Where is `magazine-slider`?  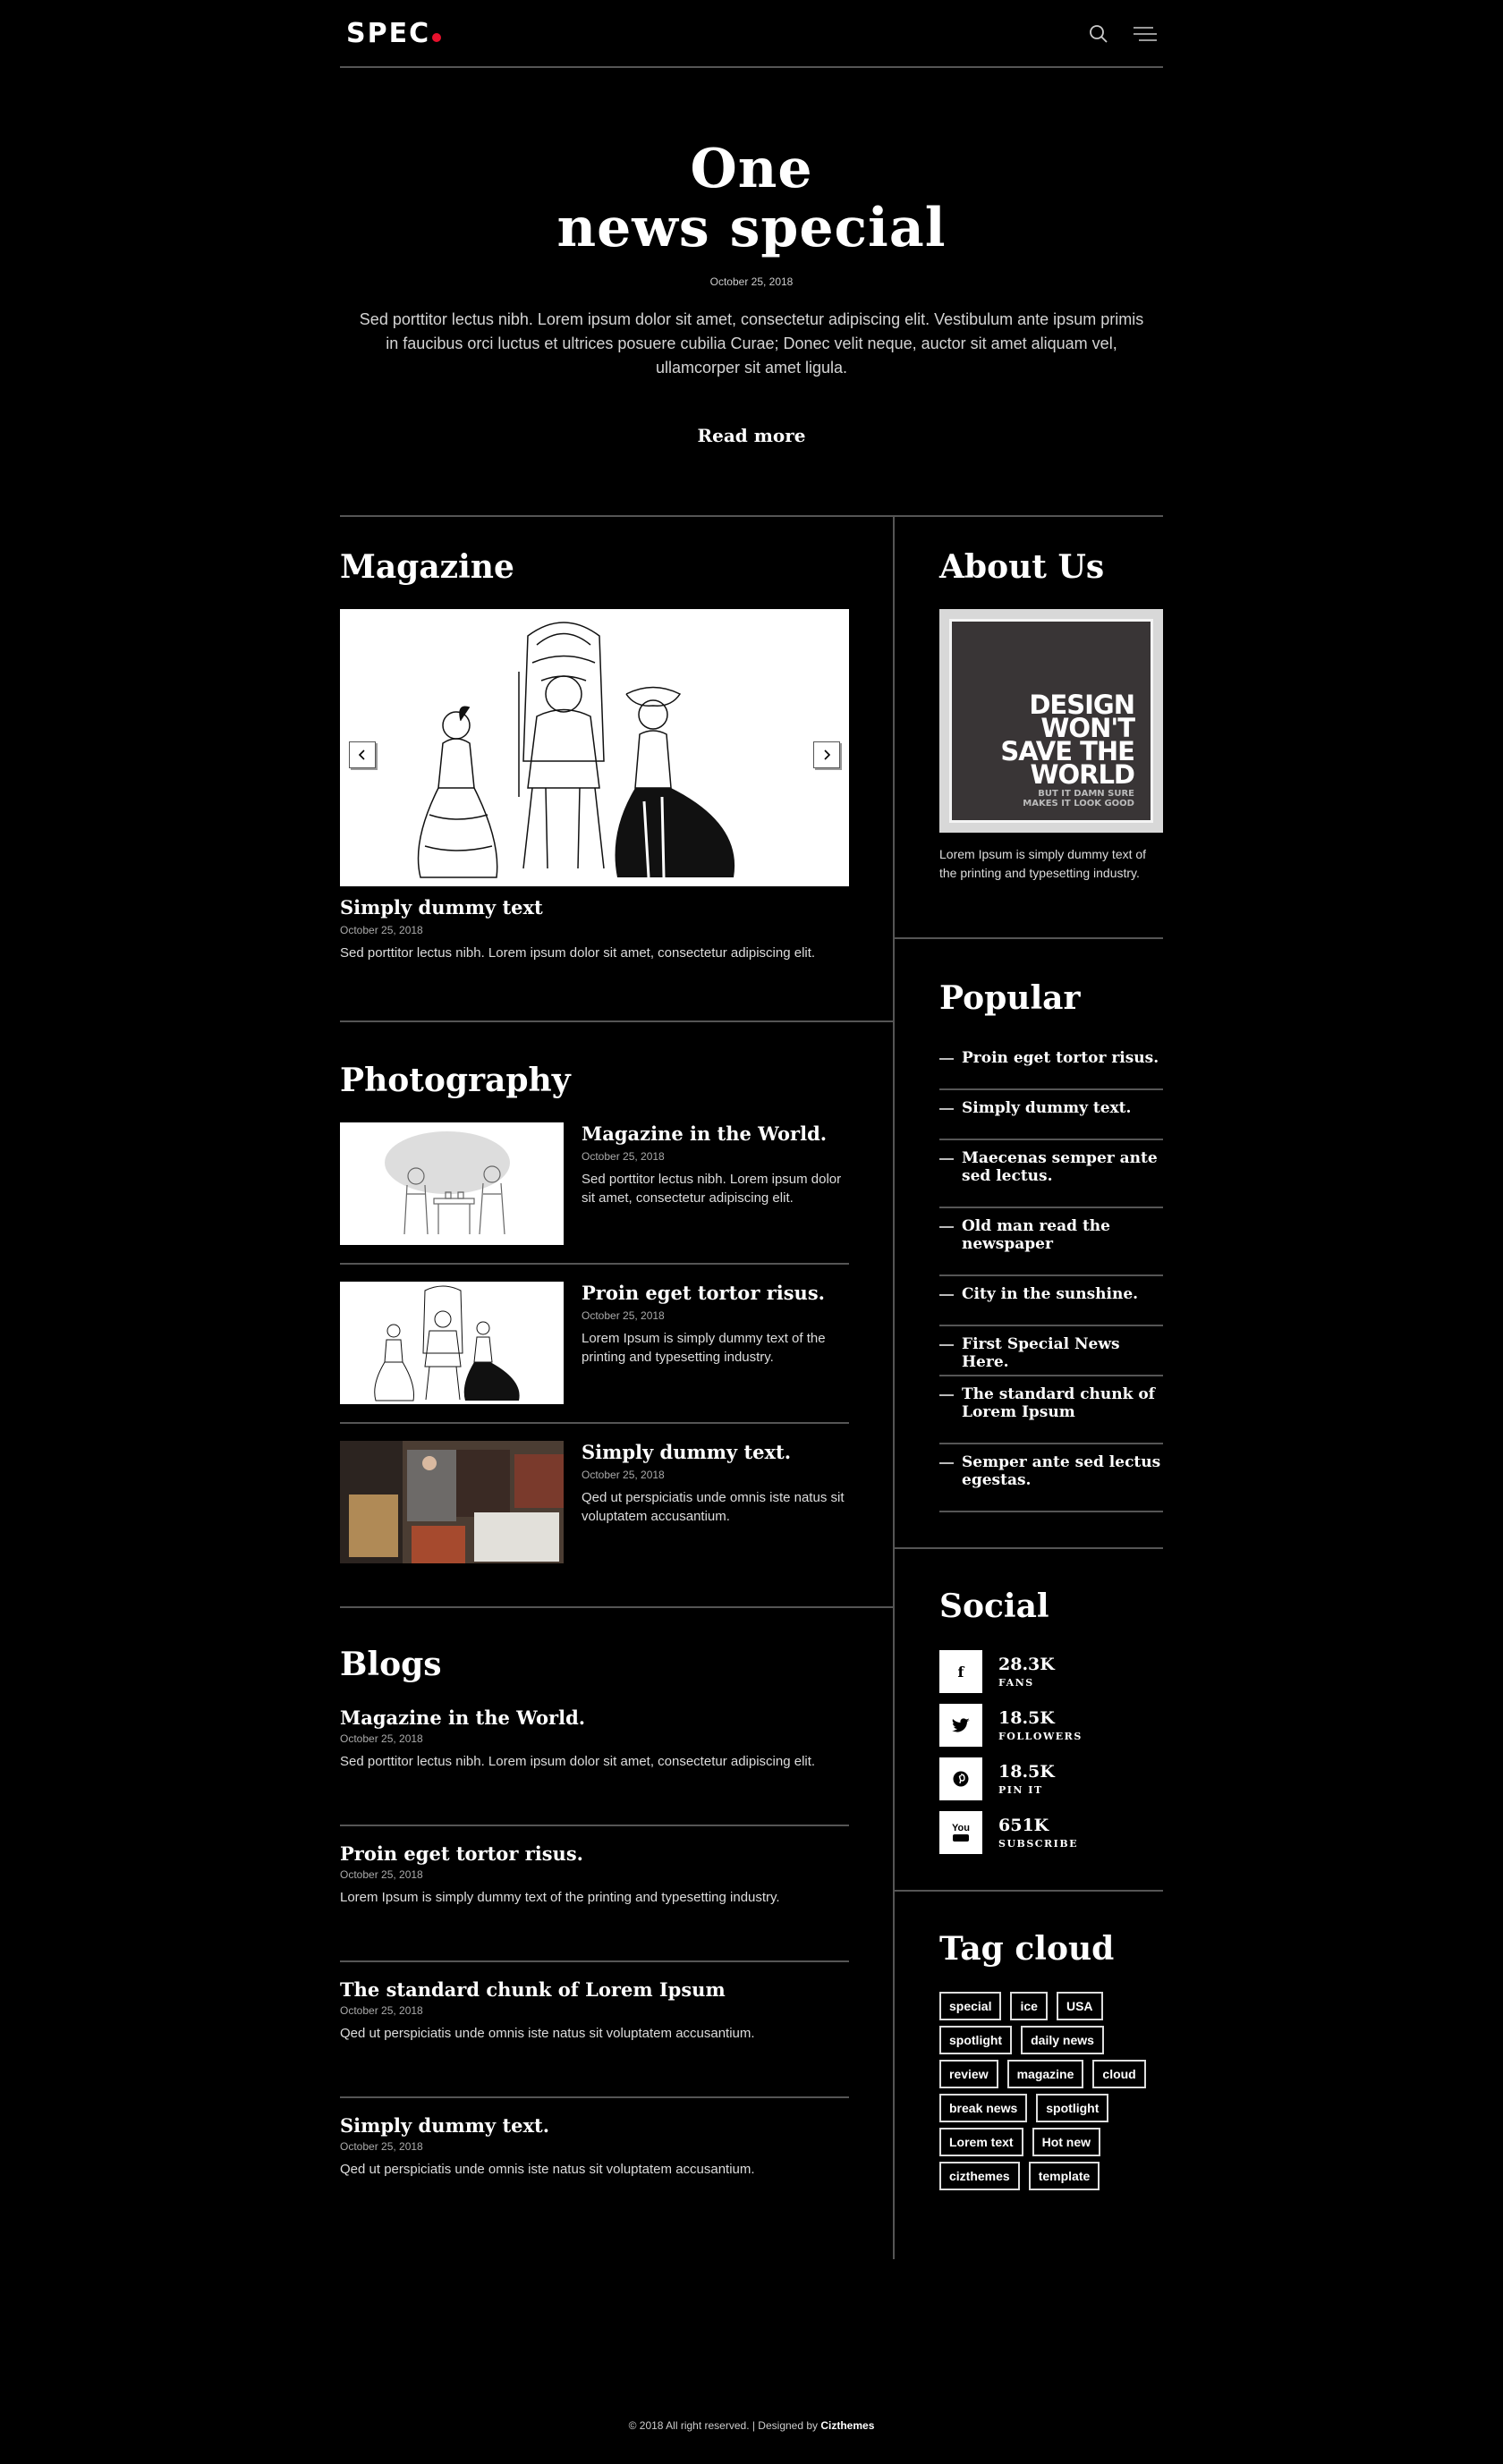 magazine-slider is located at coordinates (594, 747).